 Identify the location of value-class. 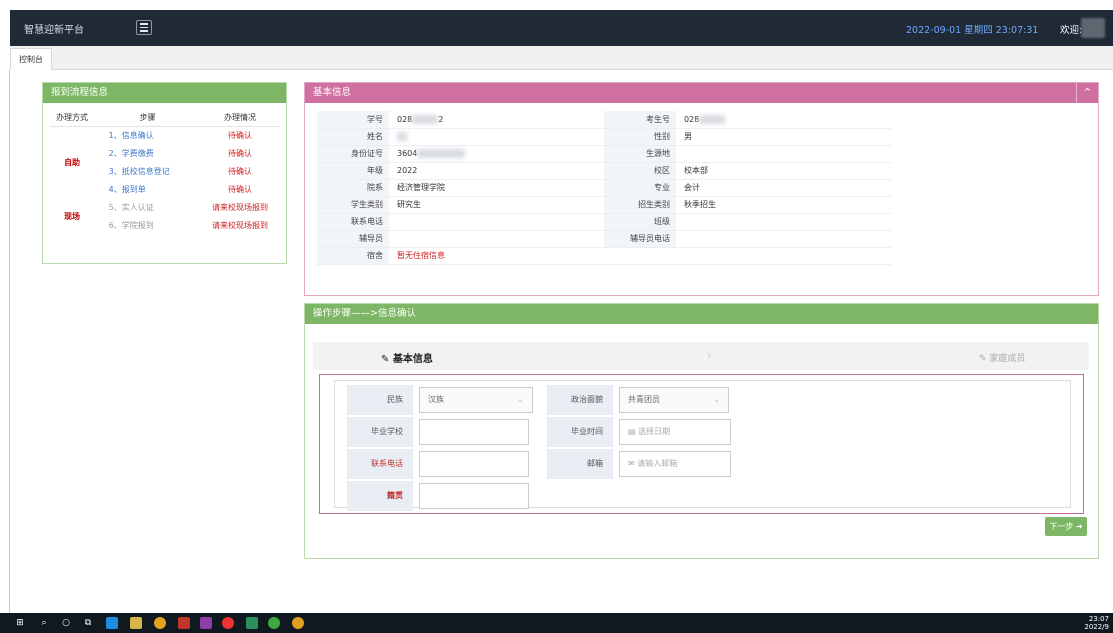
(783, 222).